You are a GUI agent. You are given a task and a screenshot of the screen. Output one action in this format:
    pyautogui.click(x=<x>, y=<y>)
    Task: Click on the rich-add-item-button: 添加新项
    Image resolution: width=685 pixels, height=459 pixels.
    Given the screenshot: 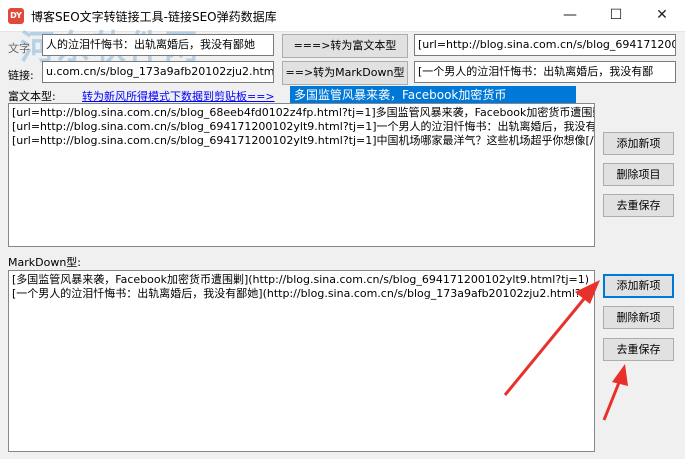 What is the action you would take?
    pyautogui.click(x=638, y=143)
    